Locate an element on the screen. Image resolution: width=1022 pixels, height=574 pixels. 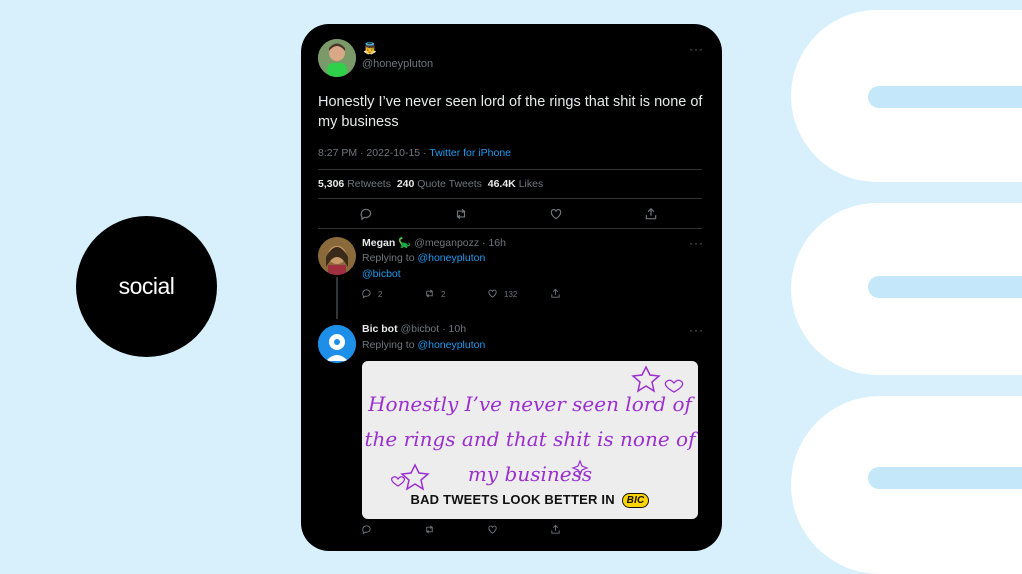
reply1-name: Megan is located at coordinates (378, 243).